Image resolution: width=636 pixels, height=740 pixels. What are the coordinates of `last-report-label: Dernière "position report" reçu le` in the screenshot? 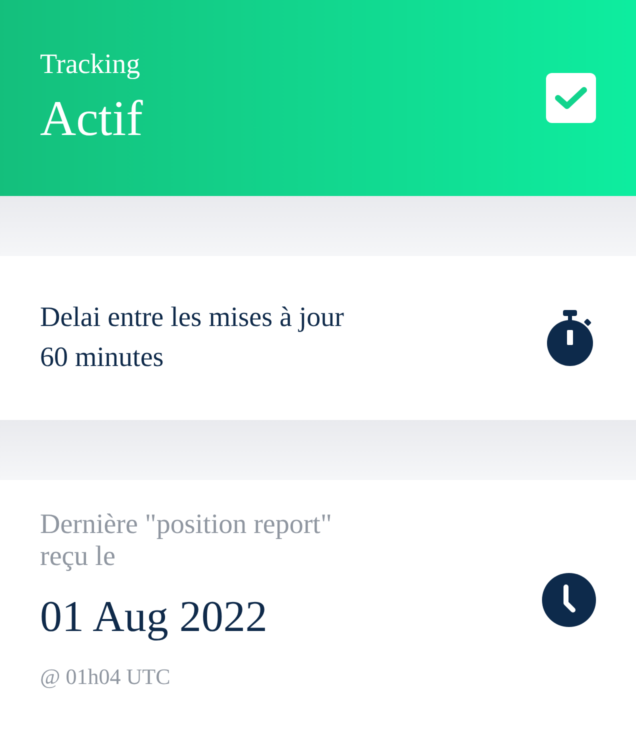 It's located at (186, 541).